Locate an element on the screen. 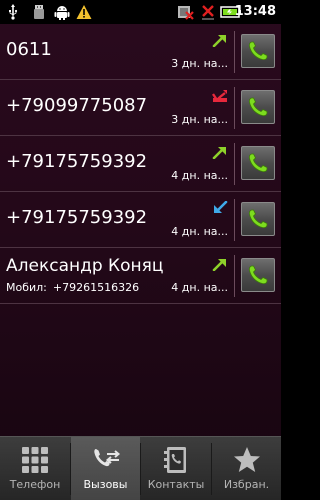 This screenshot has height=500, width=320. tab-phone: Телефон is located at coordinates (35, 468).